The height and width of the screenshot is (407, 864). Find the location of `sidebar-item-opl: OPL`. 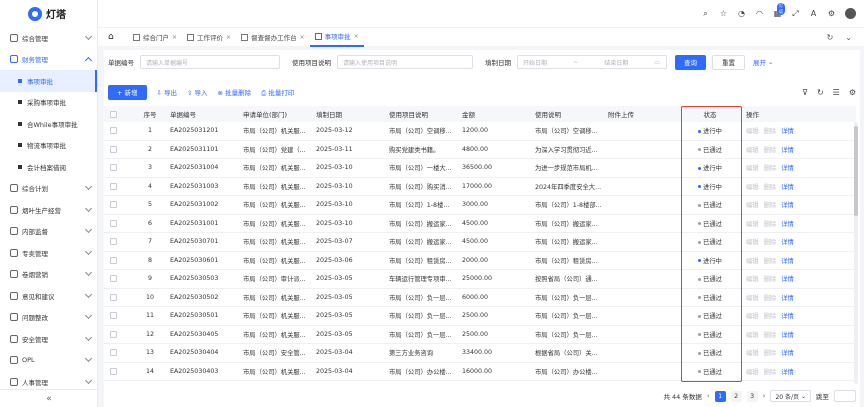

sidebar-item-opl: OPL is located at coordinates (48, 361).